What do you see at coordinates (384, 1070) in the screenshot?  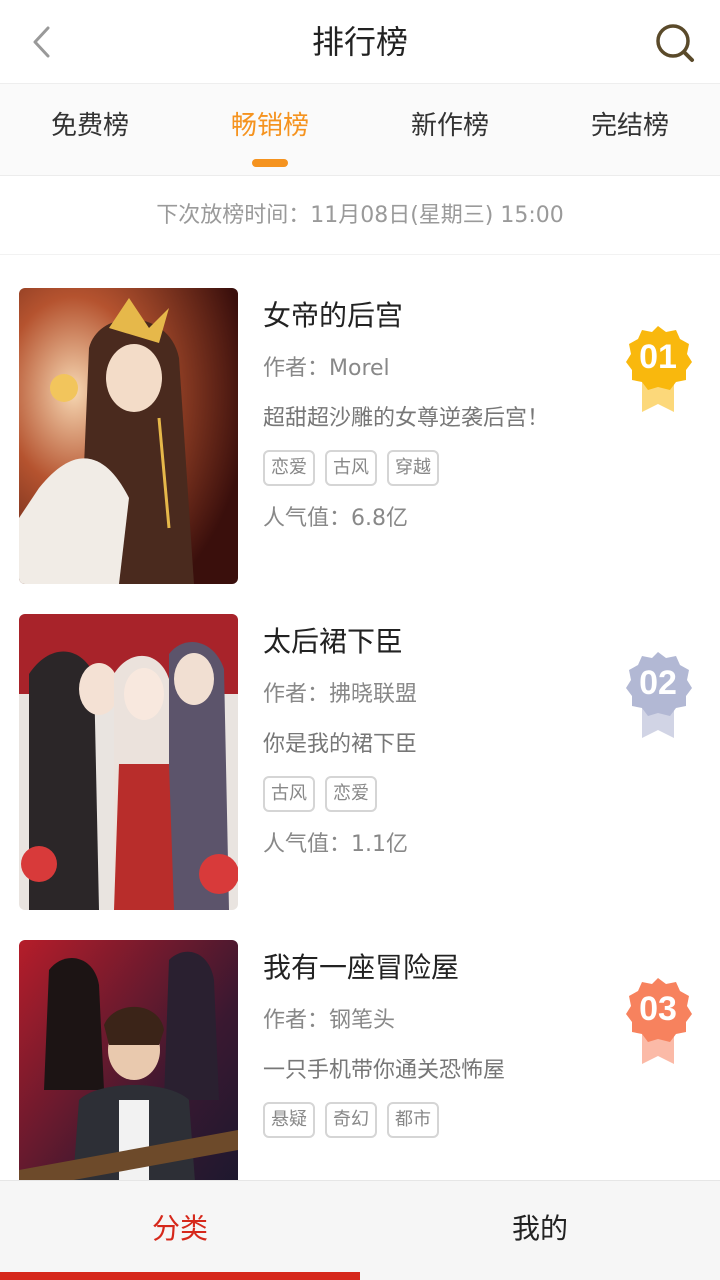 I see `comic-description: 一只手机带你通关恐怖屋` at bounding box center [384, 1070].